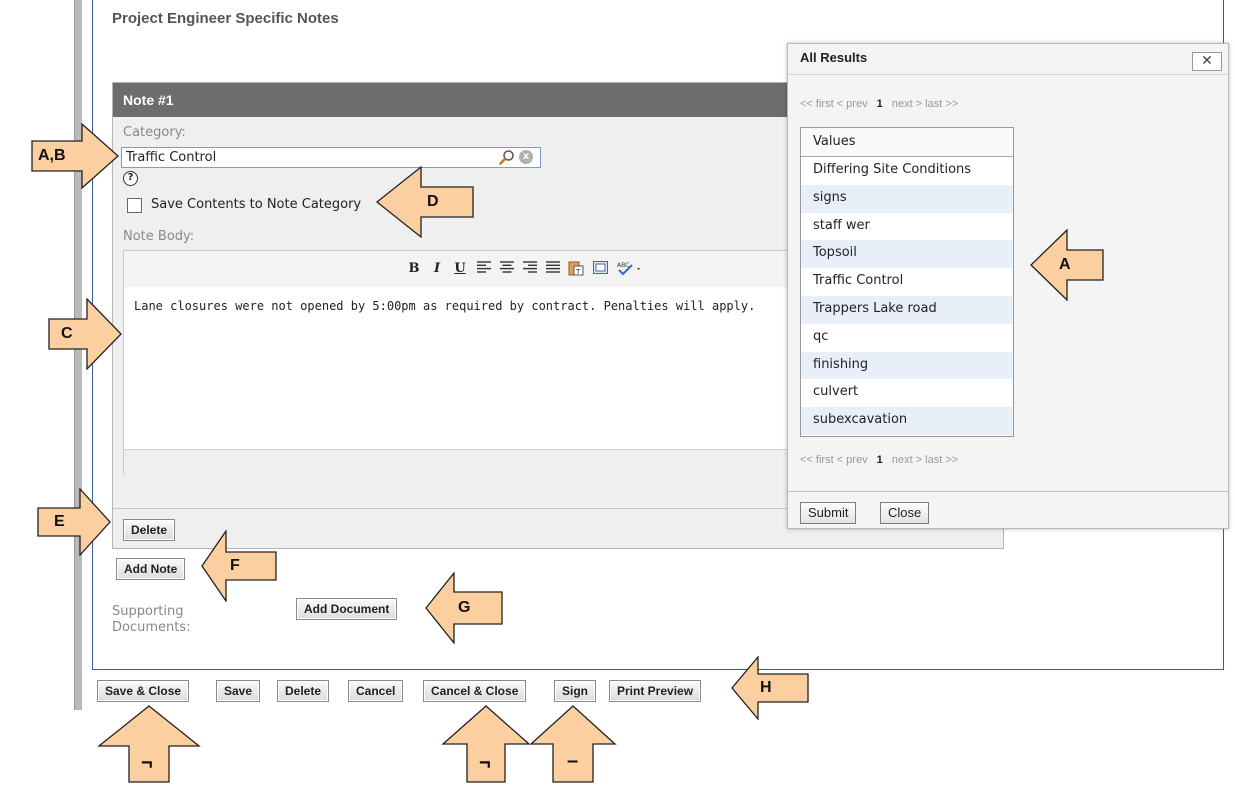 The height and width of the screenshot is (785, 1235). What do you see at coordinates (575, 691) in the screenshot?
I see `sign-button: Sign` at bounding box center [575, 691].